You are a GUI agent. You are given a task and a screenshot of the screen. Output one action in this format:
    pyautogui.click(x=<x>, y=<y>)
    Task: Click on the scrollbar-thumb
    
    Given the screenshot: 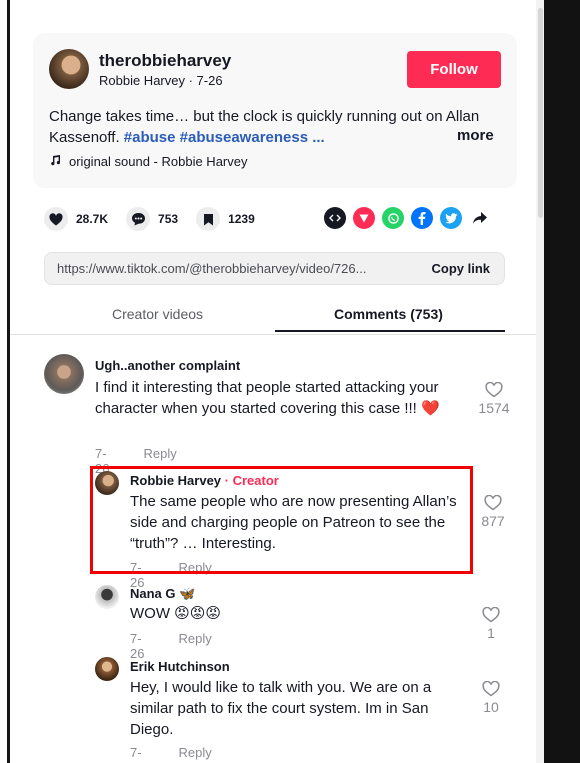 What is the action you would take?
    pyautogui.click(x=540, y=113)
    